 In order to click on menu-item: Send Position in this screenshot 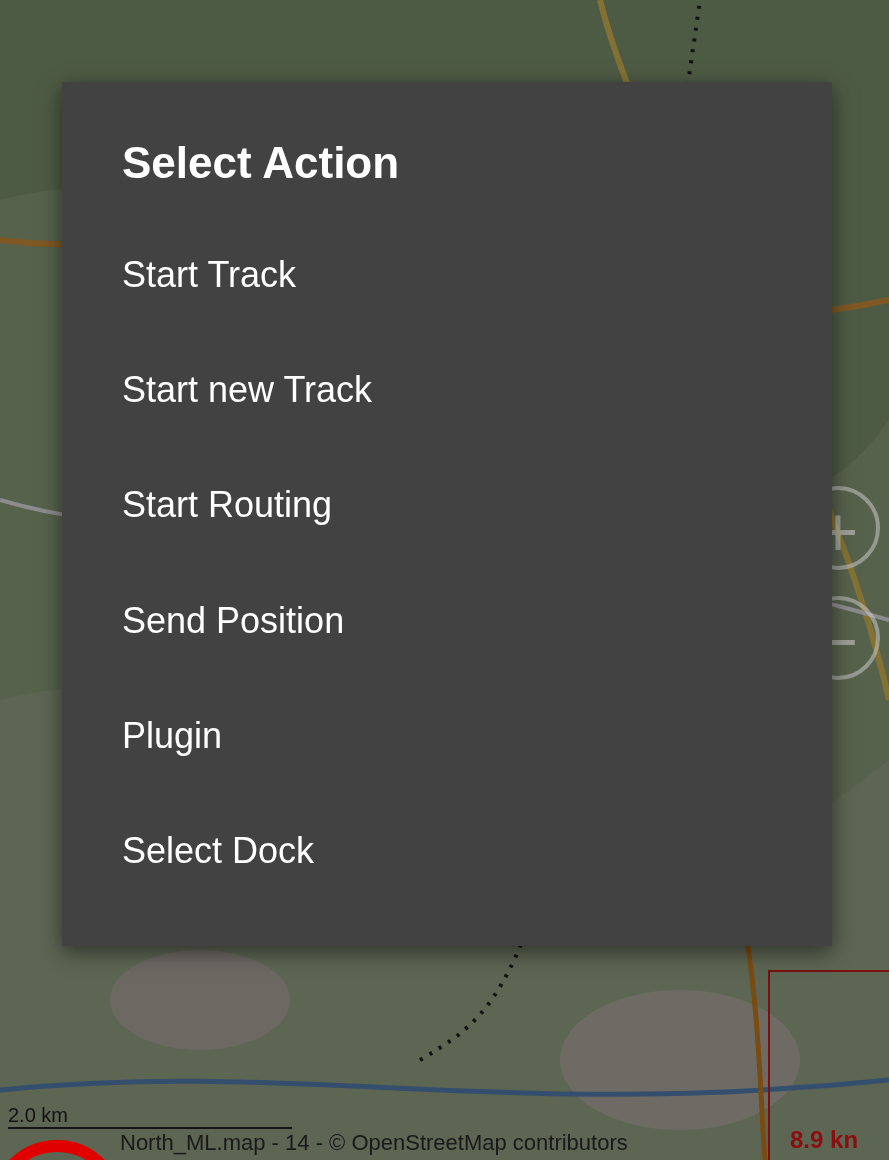, I will do `click(447, 658)`.